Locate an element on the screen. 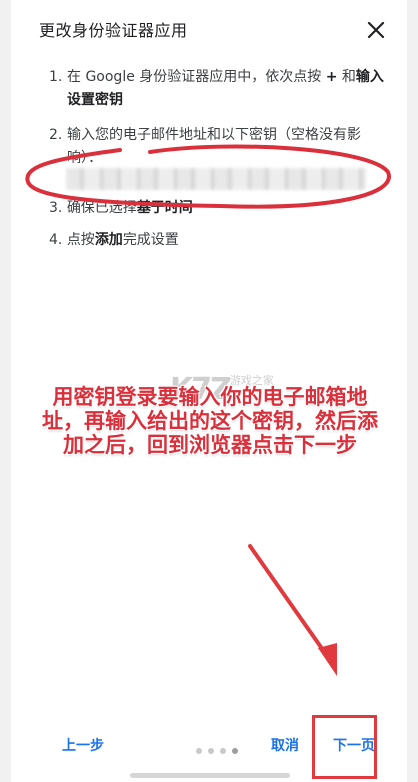 Image resolution: width=418 pixels, height=782 pixels. arrow-head is located at coordinates (327, 659).